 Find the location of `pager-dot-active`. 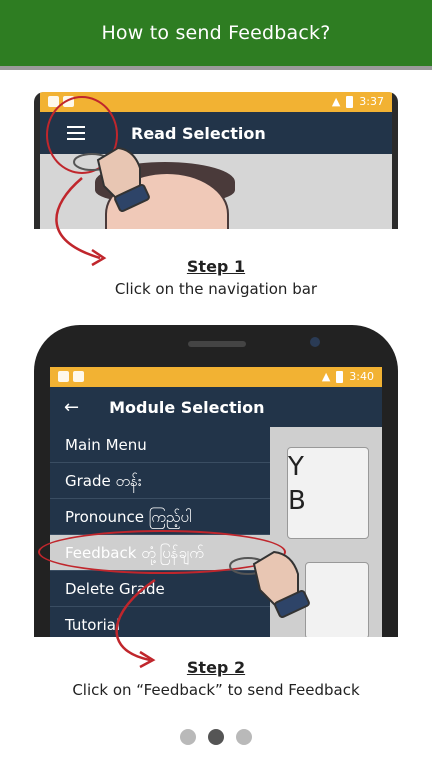

pager-dot-active is located at coordinates (216, 737).